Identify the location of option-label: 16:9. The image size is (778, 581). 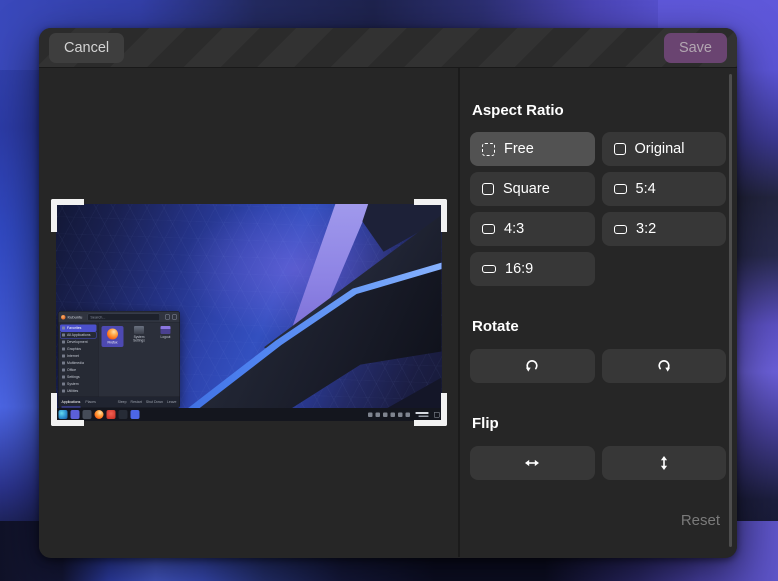
(519, 269).